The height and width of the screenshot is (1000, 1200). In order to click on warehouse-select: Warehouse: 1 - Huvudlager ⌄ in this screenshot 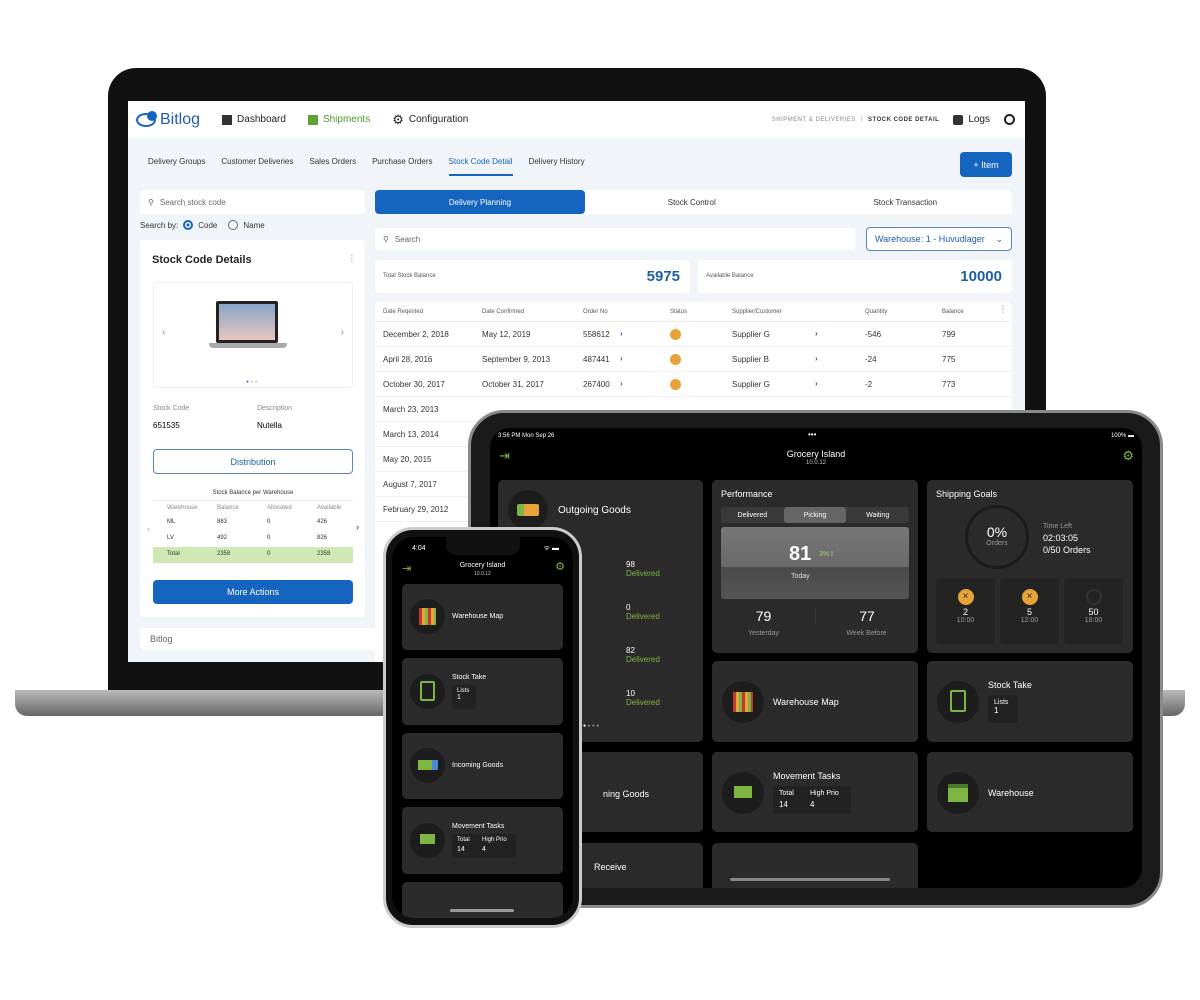, I will do `click(939, 239)`.